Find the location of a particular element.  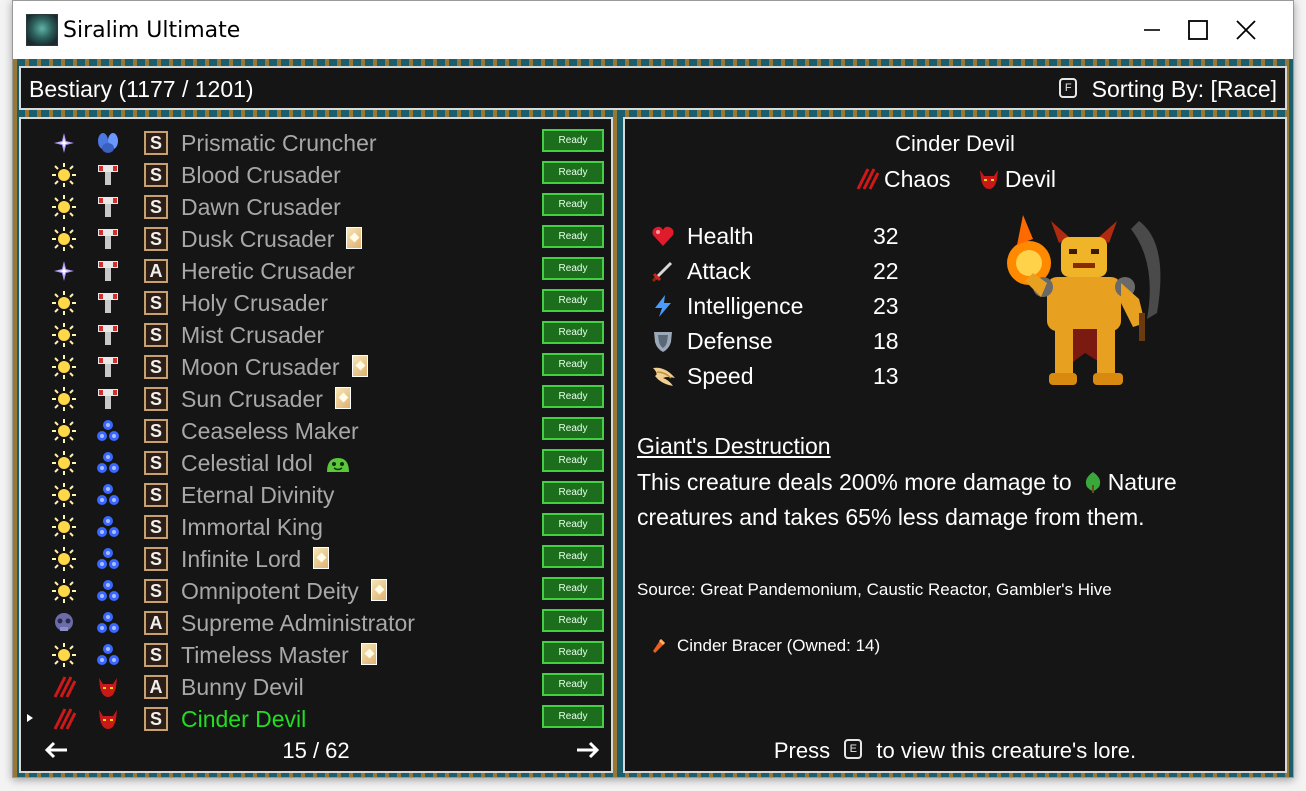

skull-icon is located at coordinates (64, 623).